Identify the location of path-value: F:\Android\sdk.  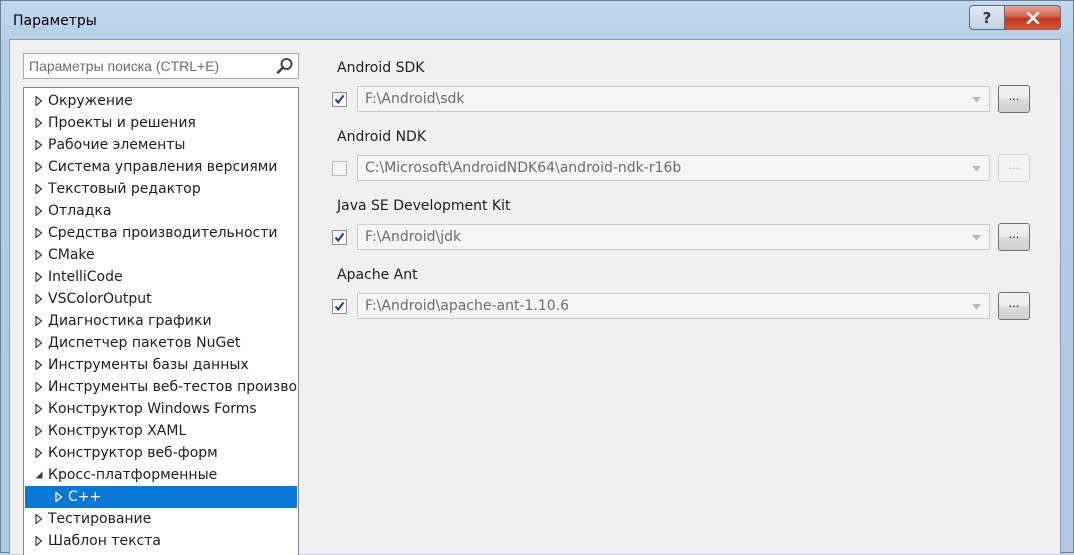
(415, 99).